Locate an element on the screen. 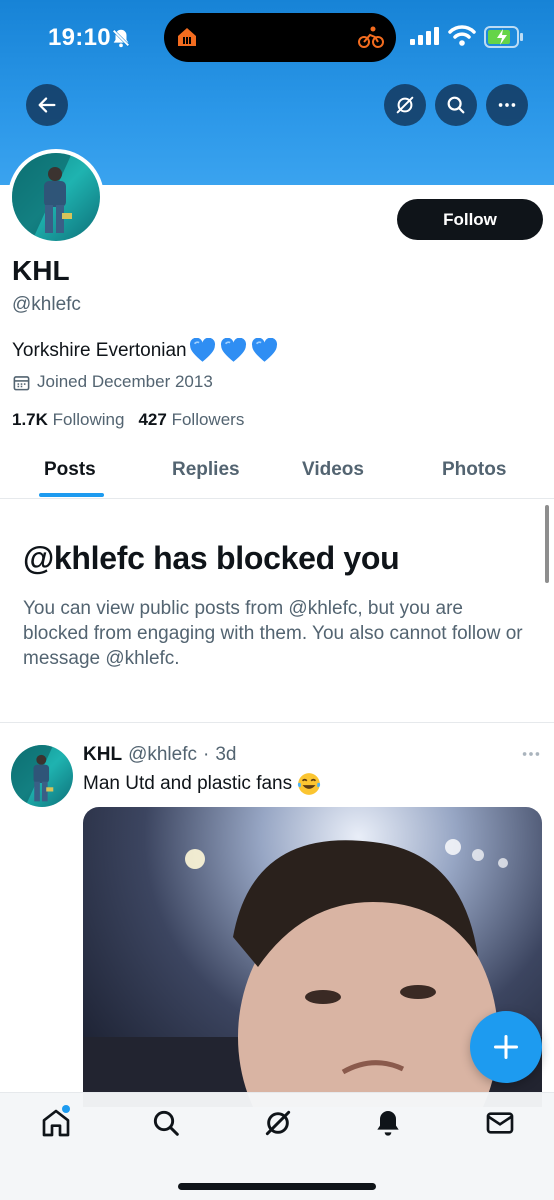 This screenshot has width=554, height=1200. blue-heart-emojis is located at coordinates (233, 350).